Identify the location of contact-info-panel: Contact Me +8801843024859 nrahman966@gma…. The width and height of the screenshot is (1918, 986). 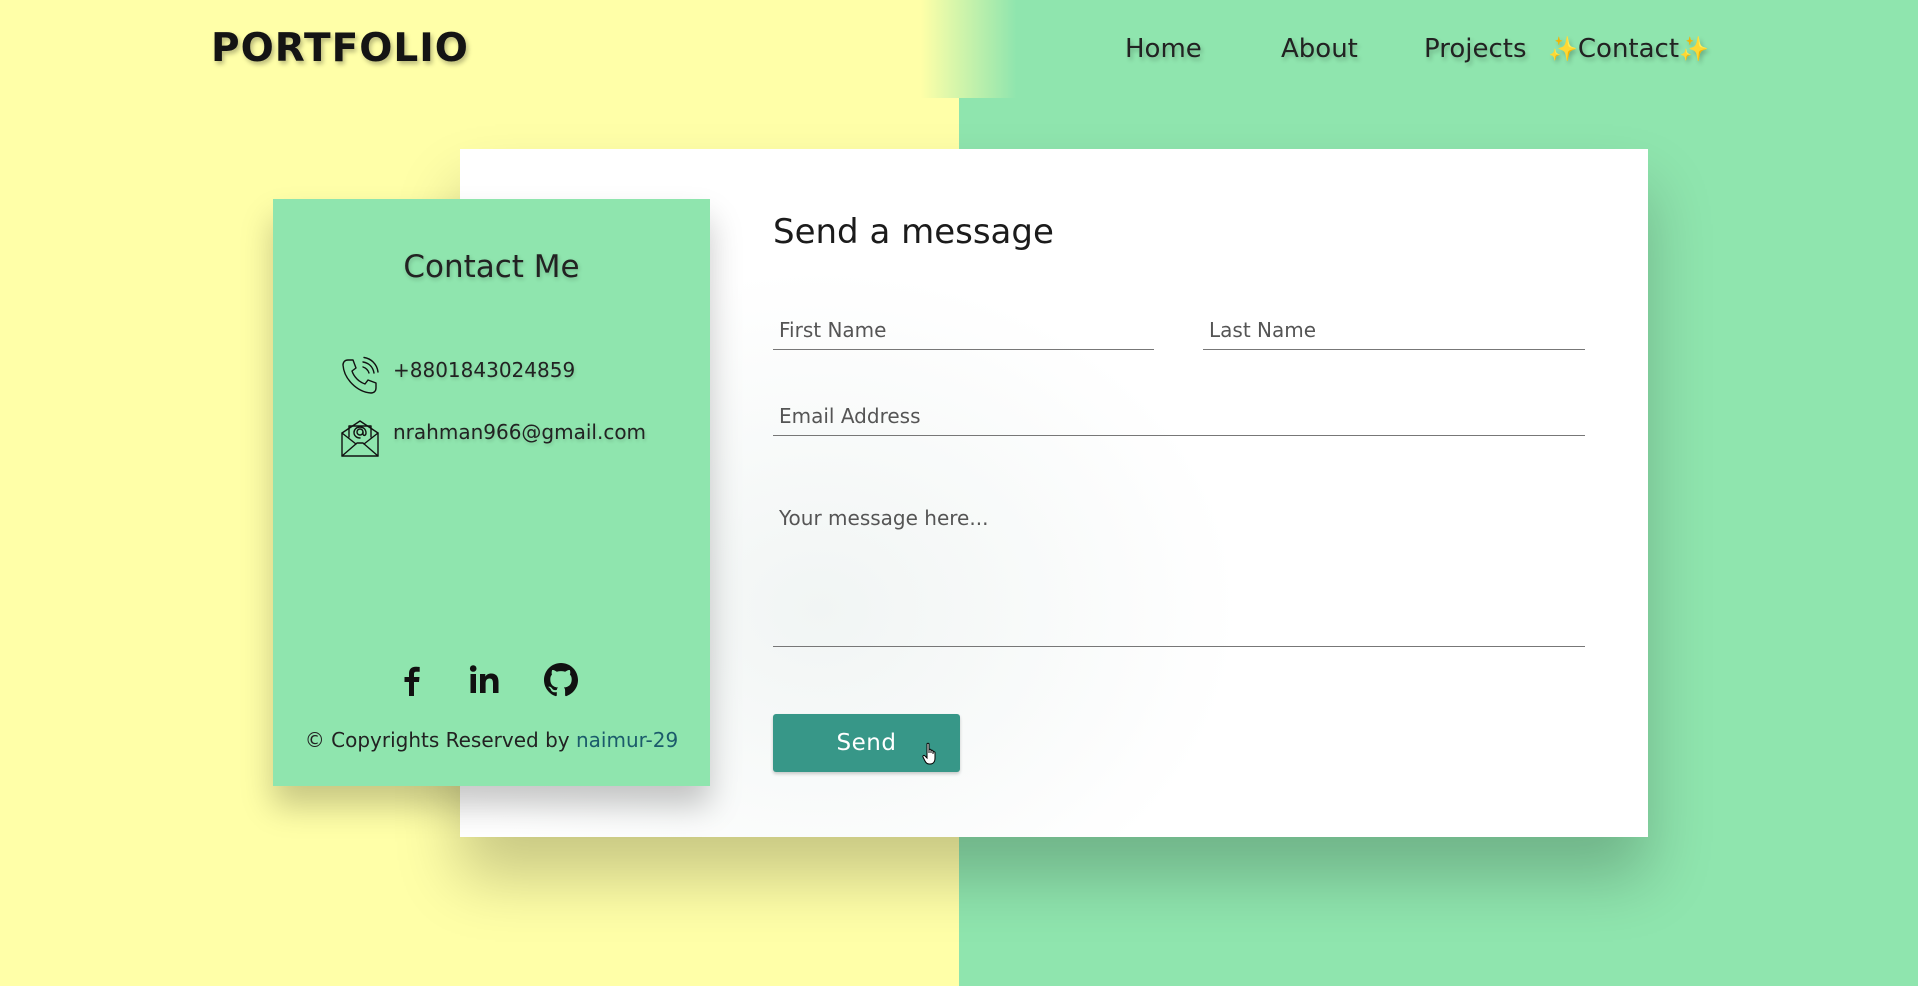
(491, 492).